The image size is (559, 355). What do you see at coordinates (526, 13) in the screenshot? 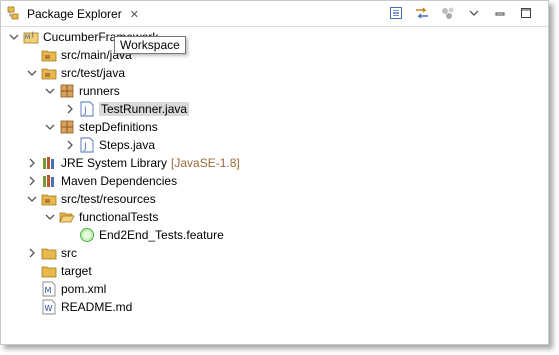
I see `maximize-icon` at bounding box center [526, 13].